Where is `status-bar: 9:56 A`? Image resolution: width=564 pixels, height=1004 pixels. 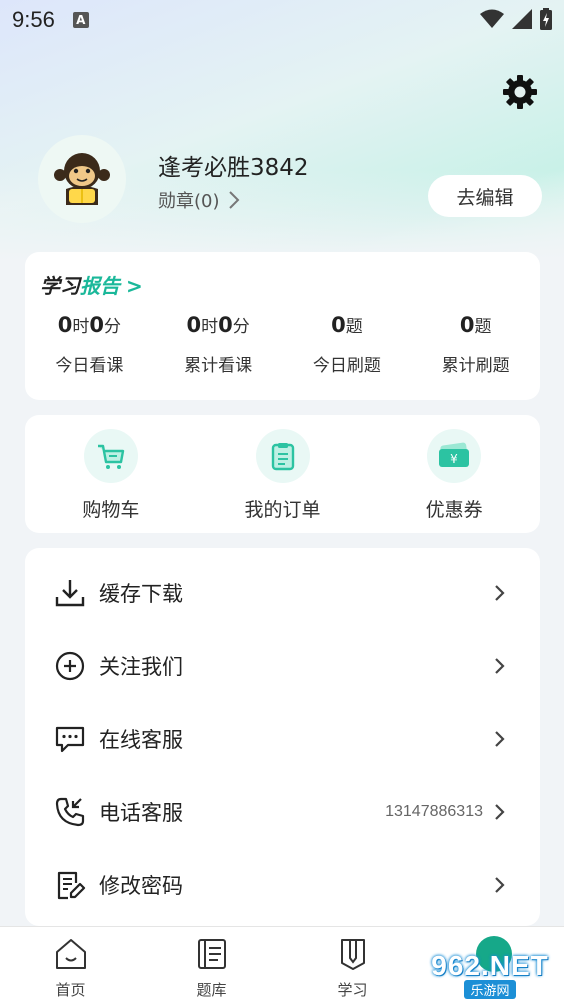 status-bar: 9:56 A is located at coordinates (282, 20).